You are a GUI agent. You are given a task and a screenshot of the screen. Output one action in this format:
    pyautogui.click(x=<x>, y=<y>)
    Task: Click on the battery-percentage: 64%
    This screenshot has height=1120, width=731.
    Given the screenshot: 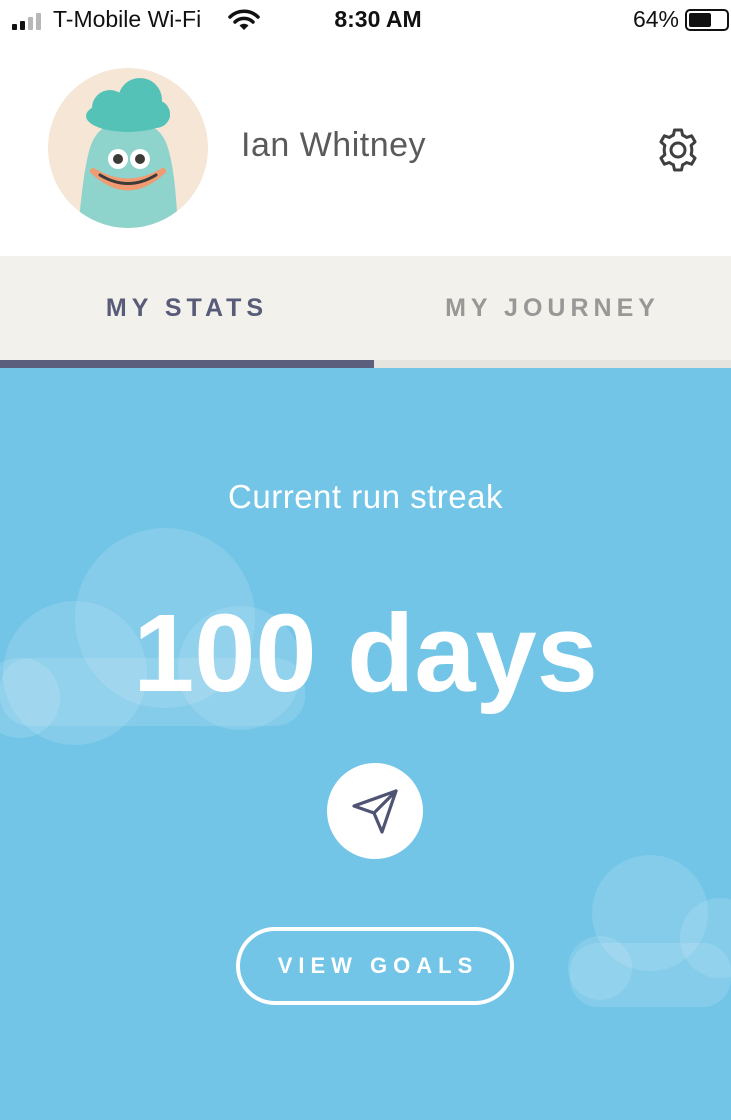 What is the action you would take?
    pyautogui.click(x=655, y=19)
    